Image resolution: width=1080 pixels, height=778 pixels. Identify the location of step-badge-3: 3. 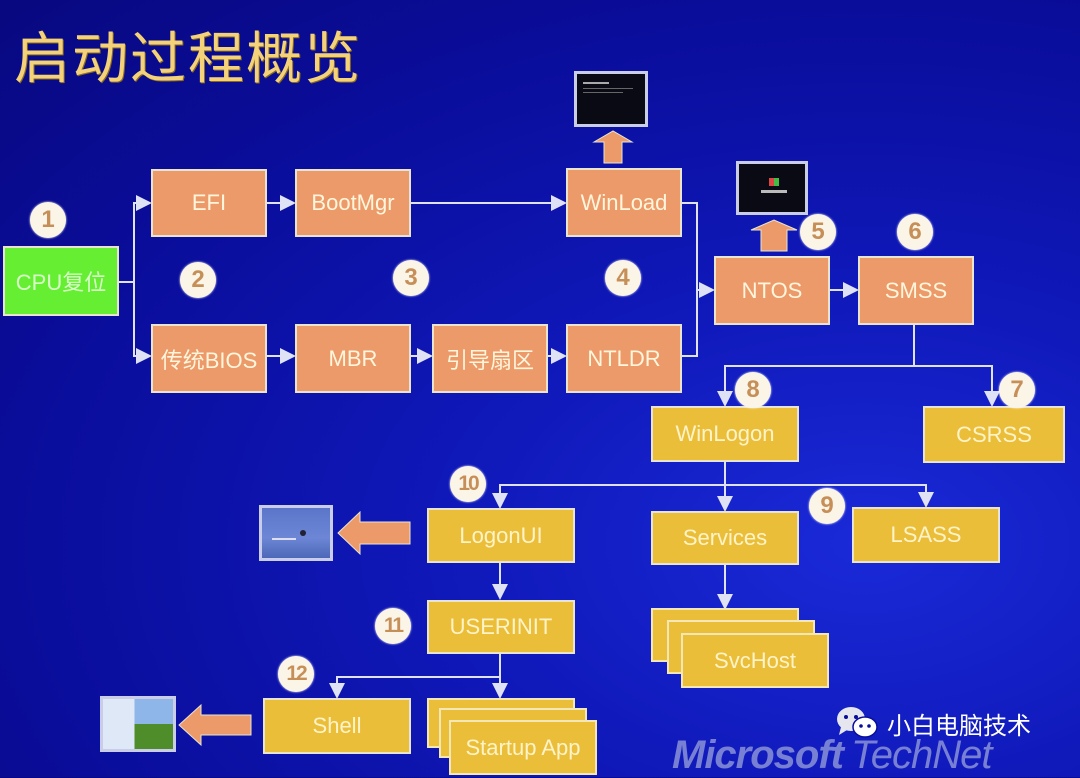
(411, 278).